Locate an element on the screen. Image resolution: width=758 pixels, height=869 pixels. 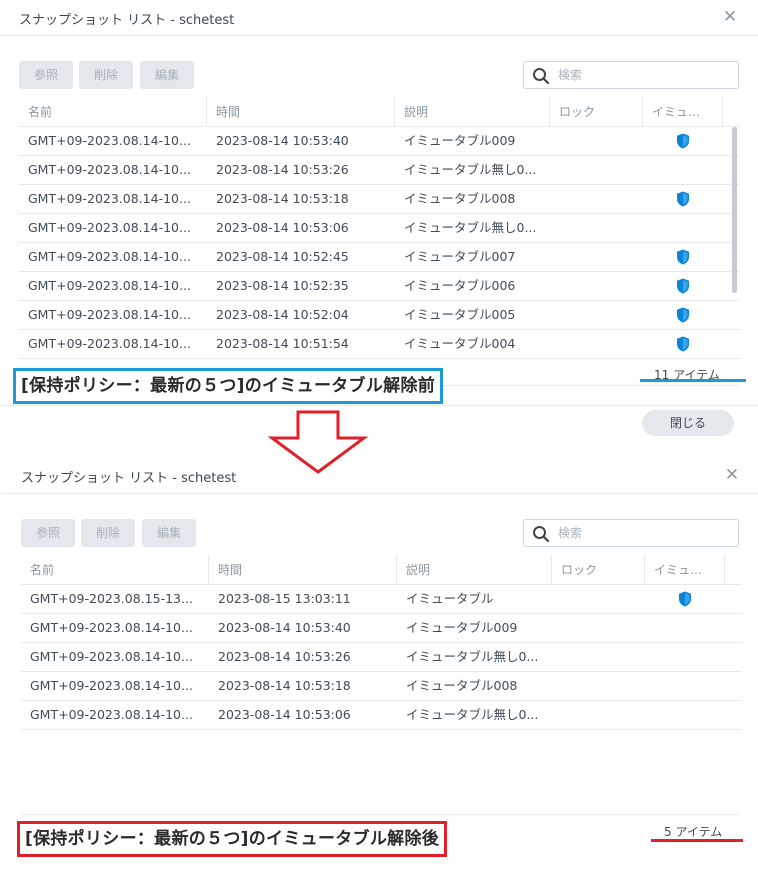
cell-time: 2023-08-14 10:53:06 is located at coordinates (282, 227).